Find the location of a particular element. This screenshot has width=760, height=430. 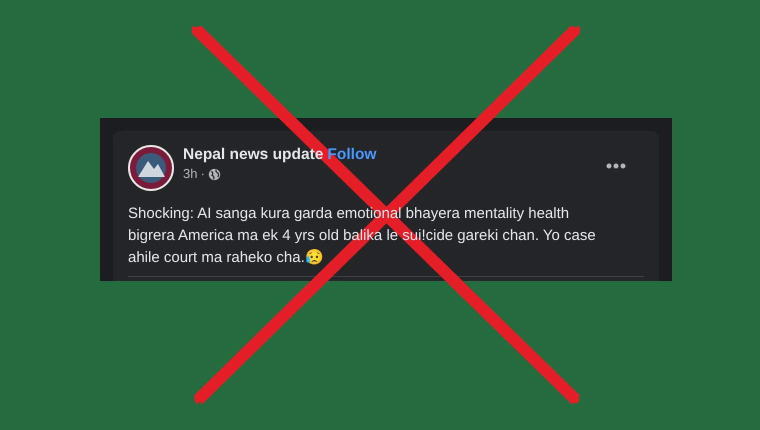

avatar-icon is located at coordinates (151, 168).